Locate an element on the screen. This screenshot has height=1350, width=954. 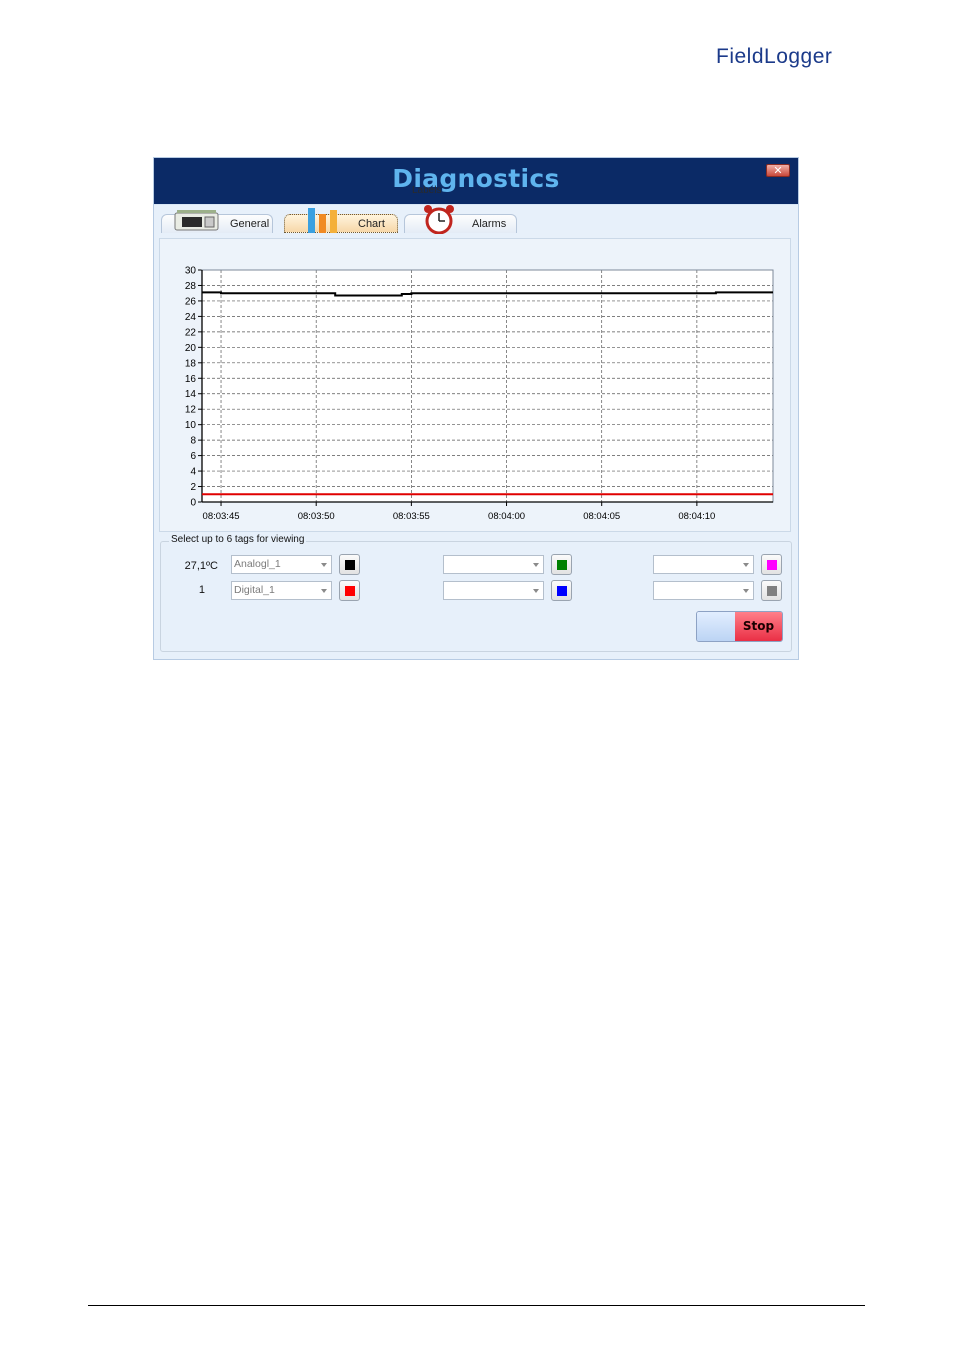
y-tick-label: 22 is located at coordinates (191, 332).